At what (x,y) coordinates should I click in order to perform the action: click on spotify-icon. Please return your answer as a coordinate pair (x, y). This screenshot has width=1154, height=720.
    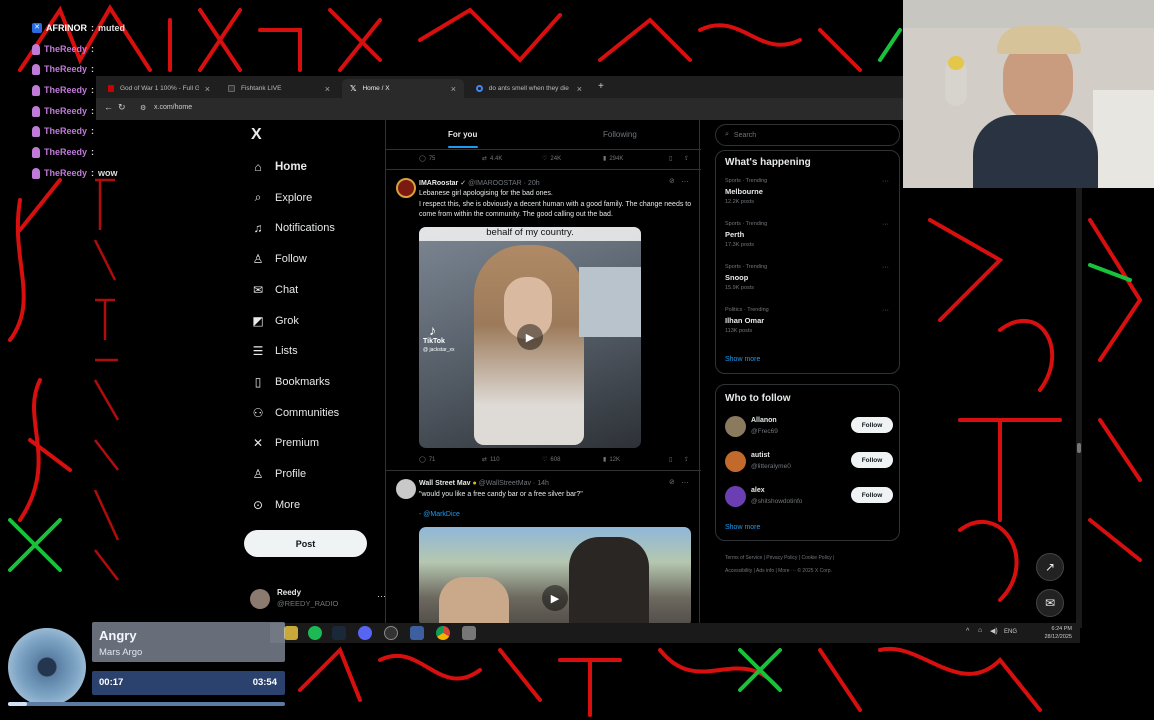
    Looking at the image, I should click on (315, 633).